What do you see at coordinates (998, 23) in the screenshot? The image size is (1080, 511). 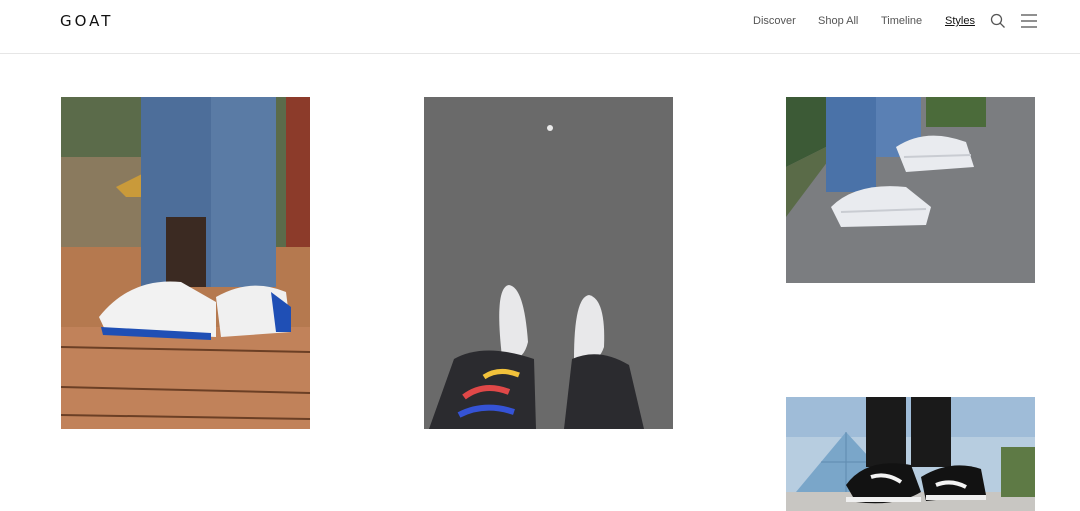 I see `search-icon` at bounding box center [998, 23].